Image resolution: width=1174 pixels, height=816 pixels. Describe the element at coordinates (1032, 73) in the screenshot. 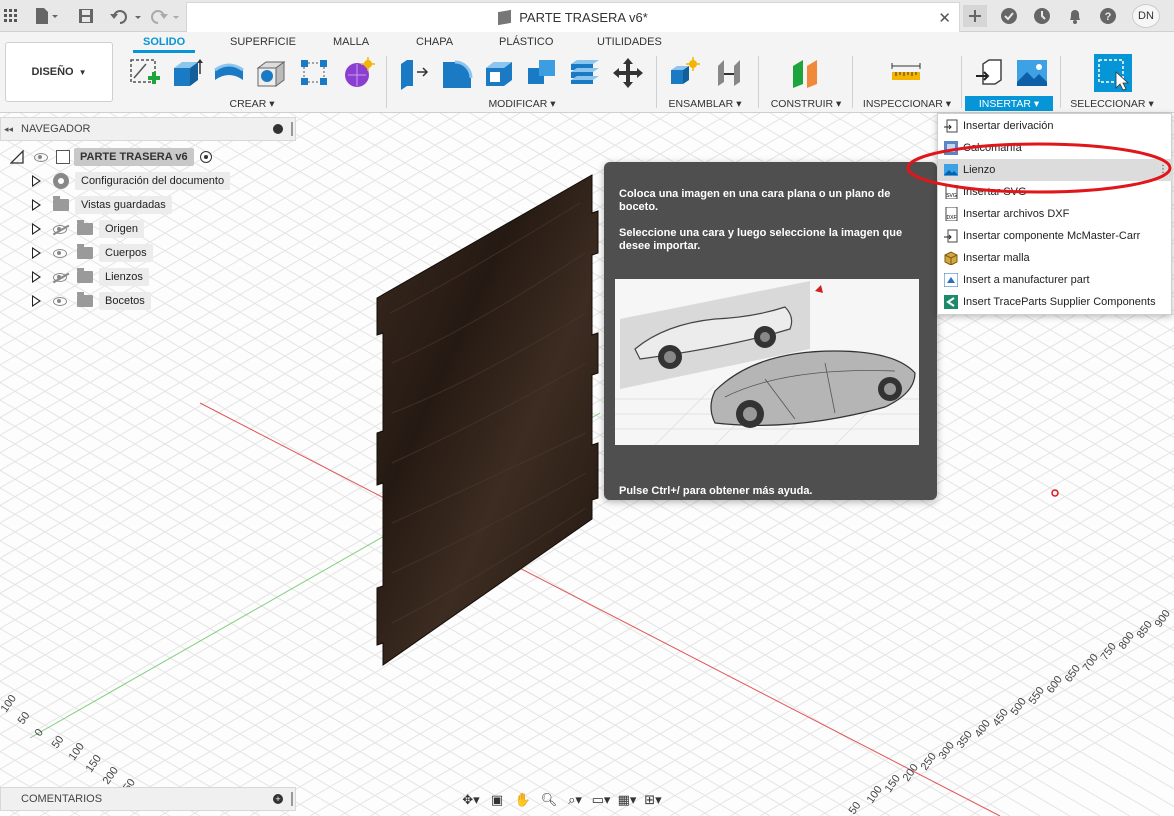

I see `insert-canvas-icon` at that location.